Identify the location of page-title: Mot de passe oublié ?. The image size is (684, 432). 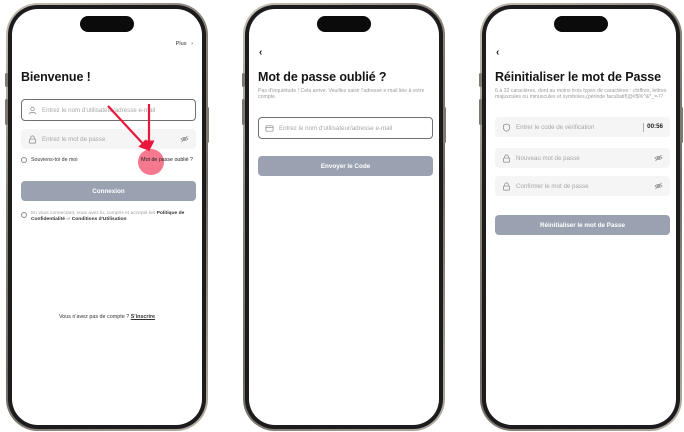
(322, 77).